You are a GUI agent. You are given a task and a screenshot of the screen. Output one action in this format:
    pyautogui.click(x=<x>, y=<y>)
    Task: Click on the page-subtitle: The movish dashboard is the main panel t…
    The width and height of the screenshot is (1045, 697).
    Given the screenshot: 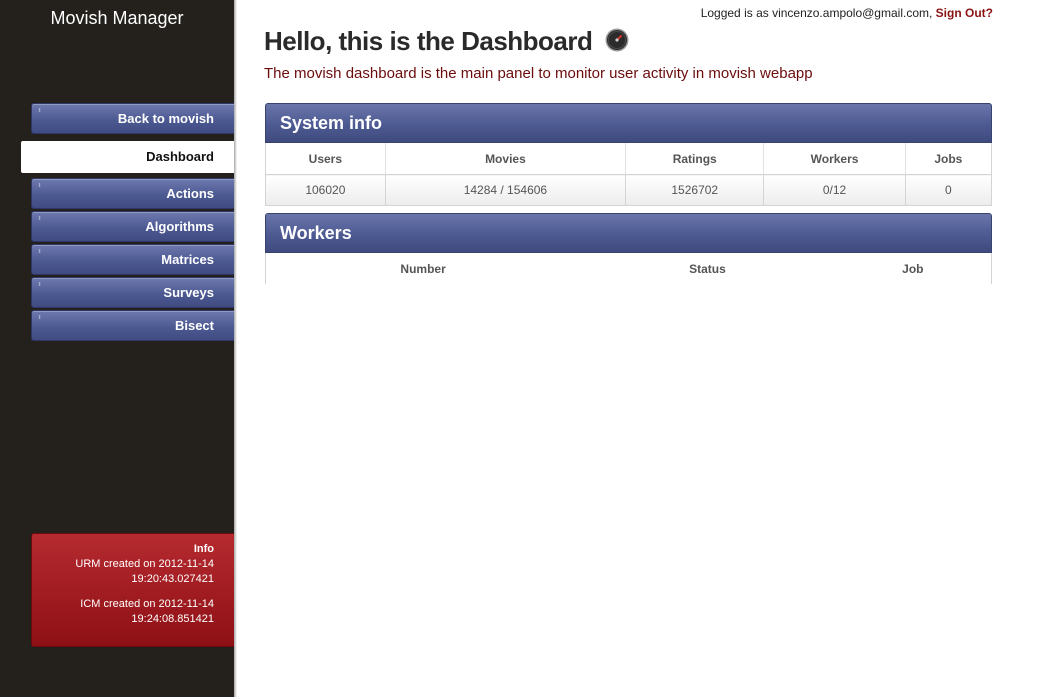 What is the action you would take?
    pyautogui.click(x=538, y=73)
    